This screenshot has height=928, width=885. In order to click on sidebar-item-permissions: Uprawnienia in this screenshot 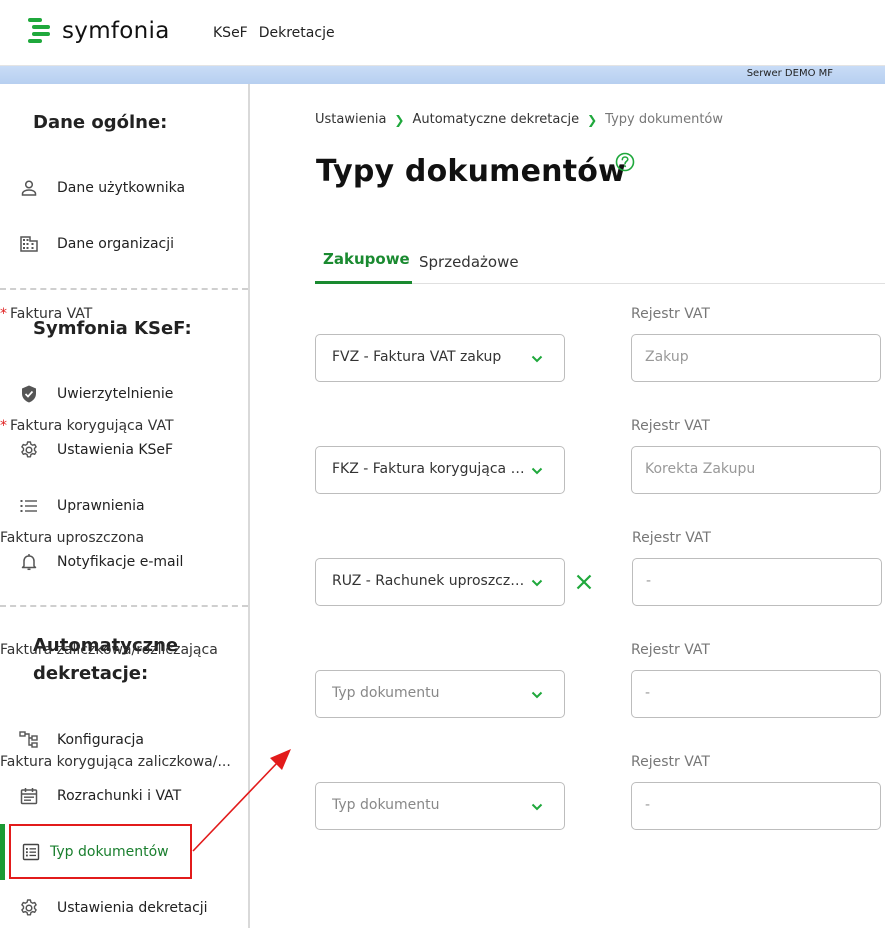, I will do `click(124, 506)`.